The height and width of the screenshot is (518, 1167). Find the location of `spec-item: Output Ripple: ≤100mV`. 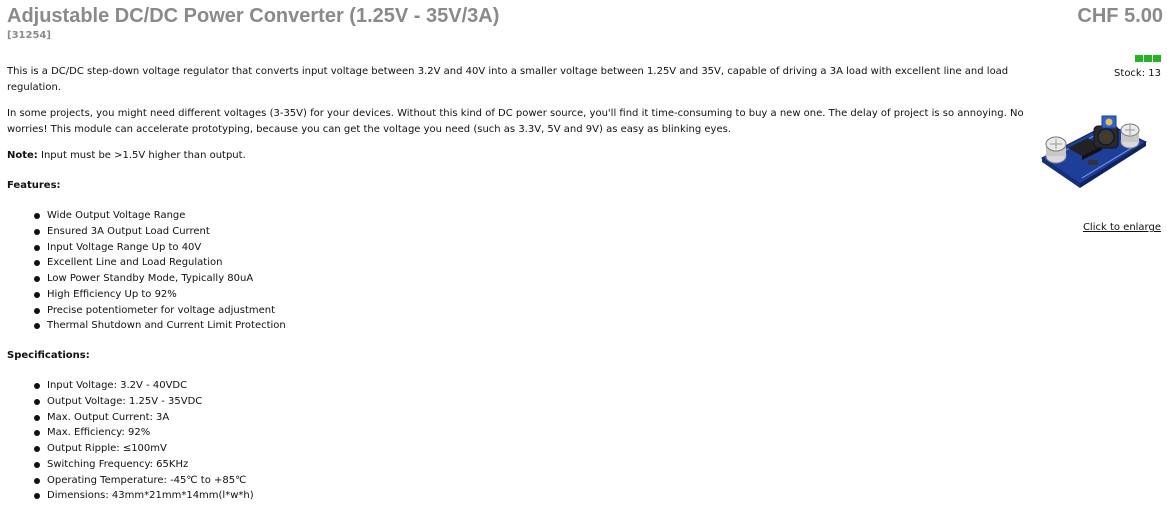

spec-item: Output Ripple: ≤100mV is located at coordinates (530, 449).